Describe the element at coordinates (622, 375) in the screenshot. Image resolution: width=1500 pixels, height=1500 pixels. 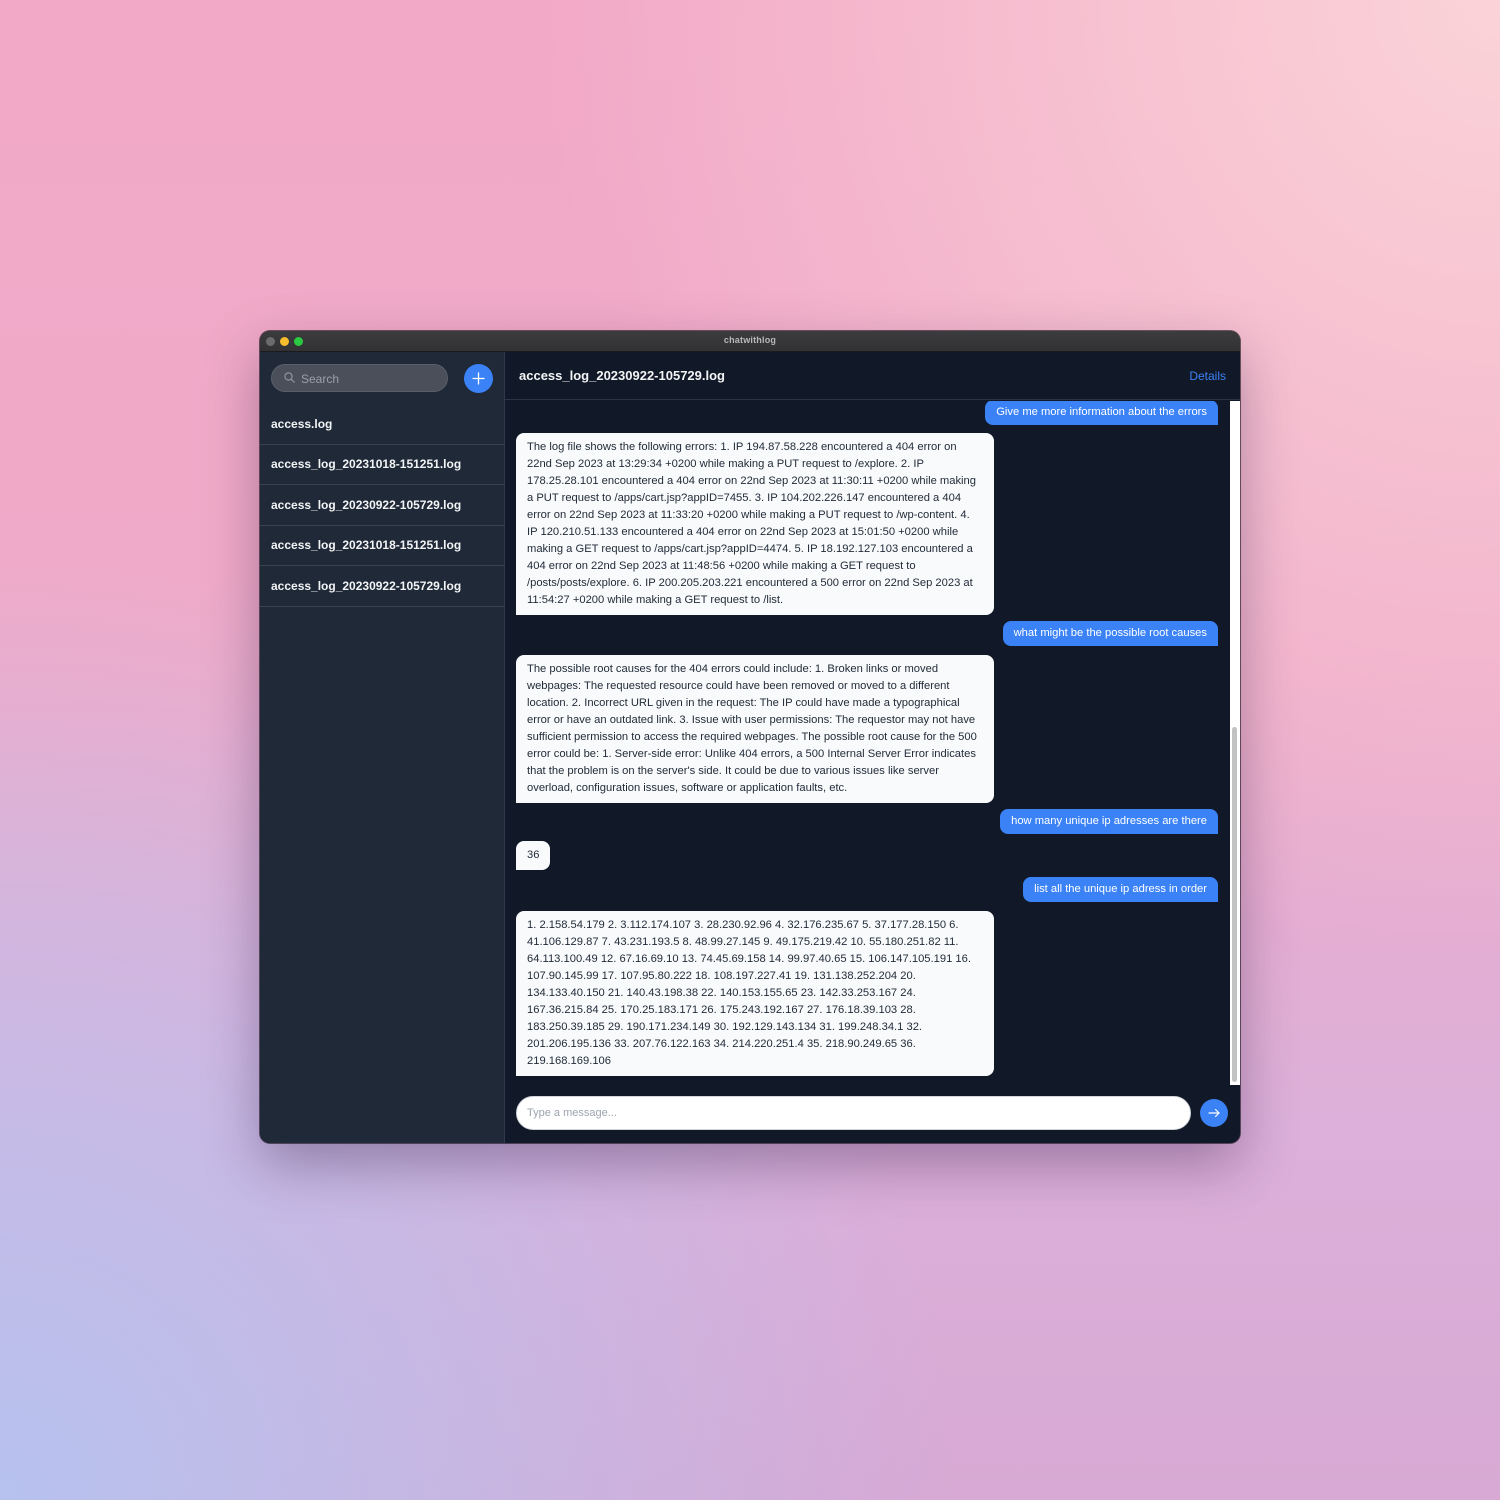
I see `chat-title: access_log_20230922-105729.log` at that location.